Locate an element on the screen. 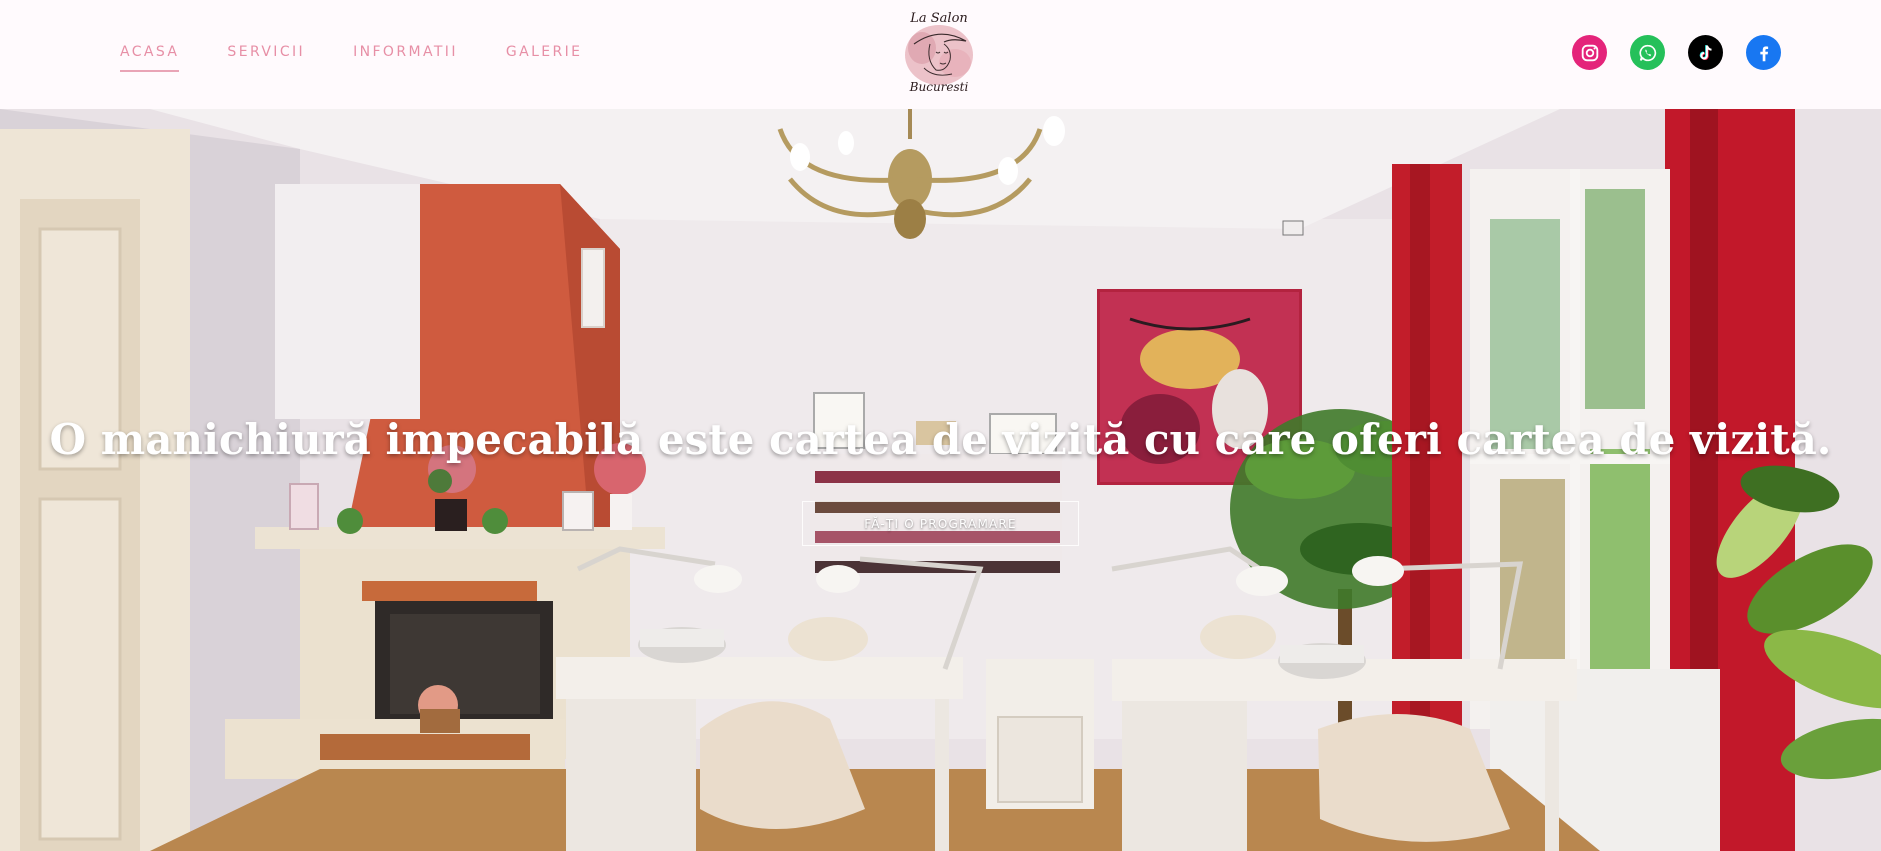 This screenshot has width=1881, height=851. logo-text-top: La Salon is located at coordinates (939, 18).